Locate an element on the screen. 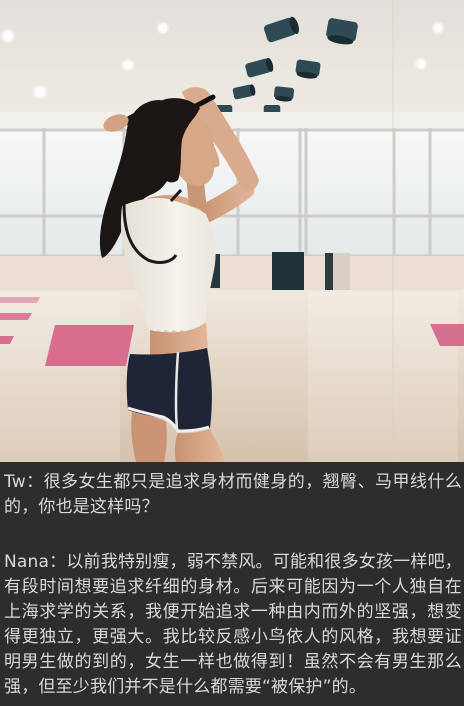 The width and height of the screenshot is (464, 706). wall is located at coordinates (232, 274).